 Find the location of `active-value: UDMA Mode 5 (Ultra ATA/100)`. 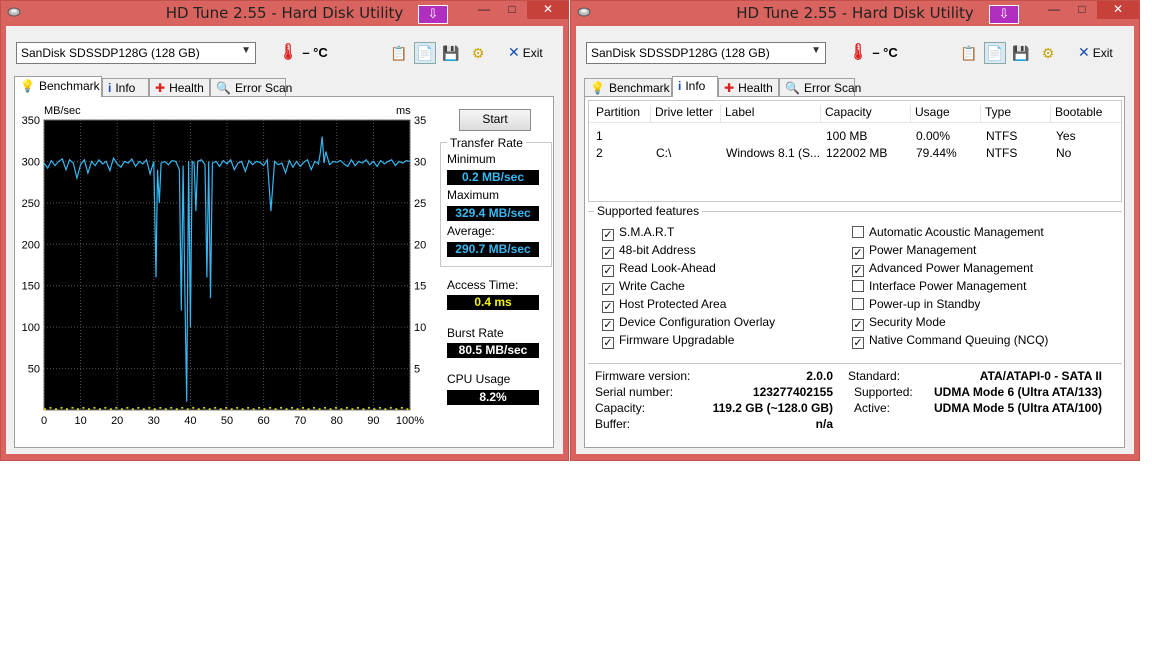

active-value: UDMA Mode 5 (Ultra ATA/100) is located at coordinates (1017, 408).